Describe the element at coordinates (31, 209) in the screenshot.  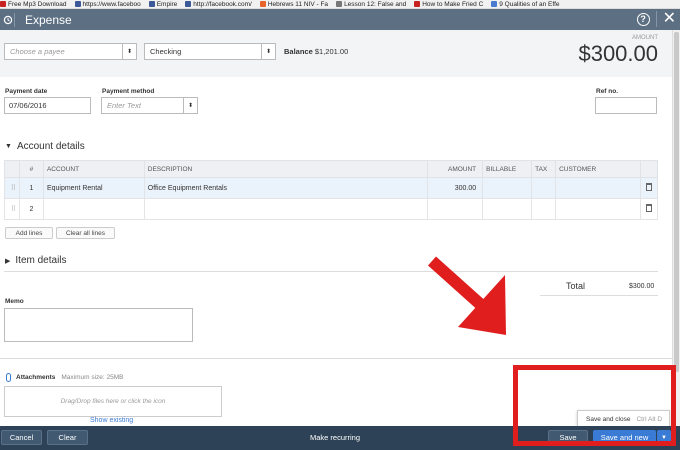
I see `row-number: 2` at that location.